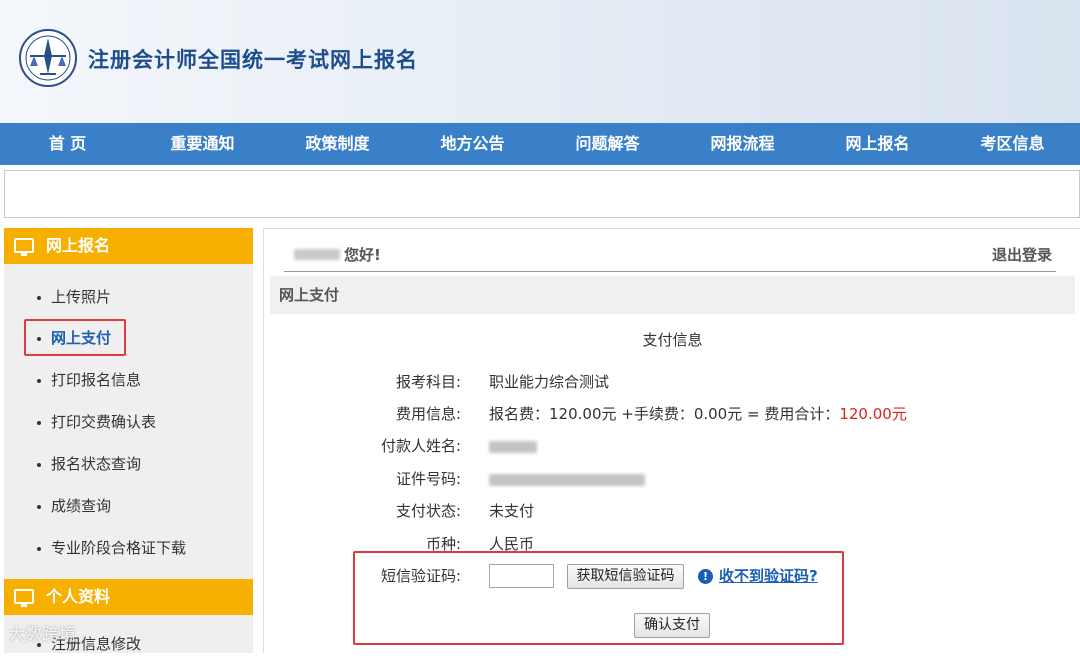 The height and width of the screenshot is (656, 1080). I want to click on row-subject: 报考科目: 职业能力综合测试, so click(672, 382).